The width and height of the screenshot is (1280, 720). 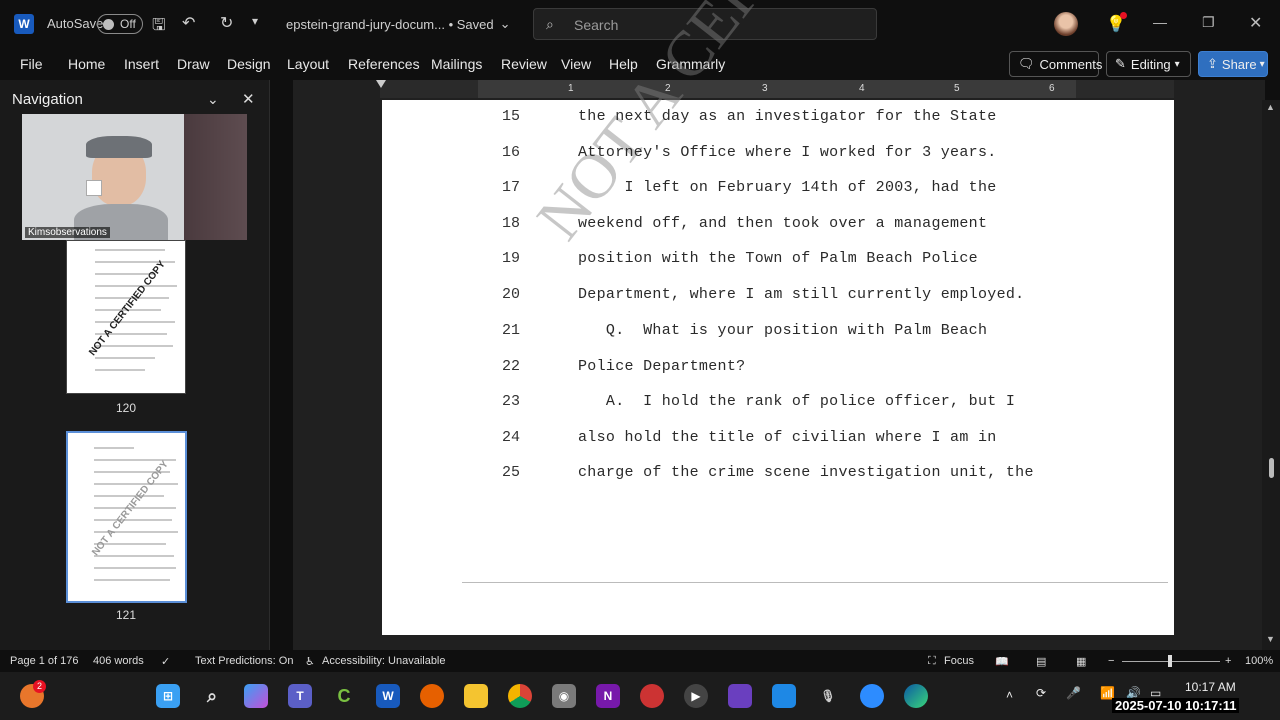 What do you see at coordinates (1176, 705) in the screenshot?
I see `datetime-overlay: 2025-07-10 10:17:11` at bounding box center [1176, 705].